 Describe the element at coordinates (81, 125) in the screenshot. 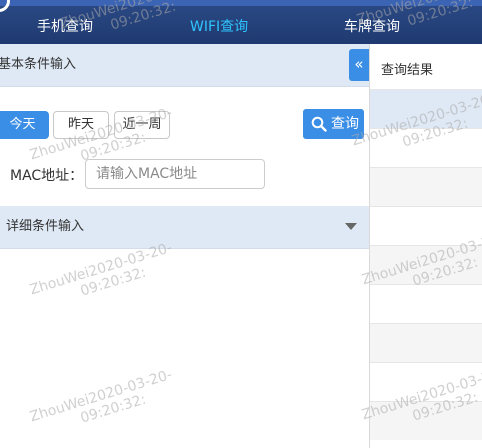

I see `yesterday-button: 昨天` at that location.